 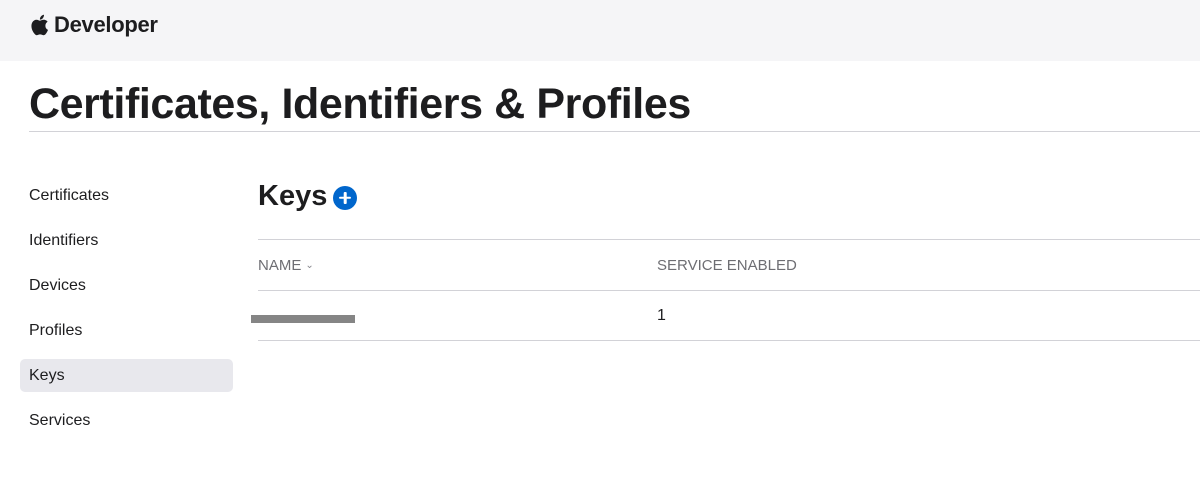 I want to click on add-key-button, so click(x=345, y=197).